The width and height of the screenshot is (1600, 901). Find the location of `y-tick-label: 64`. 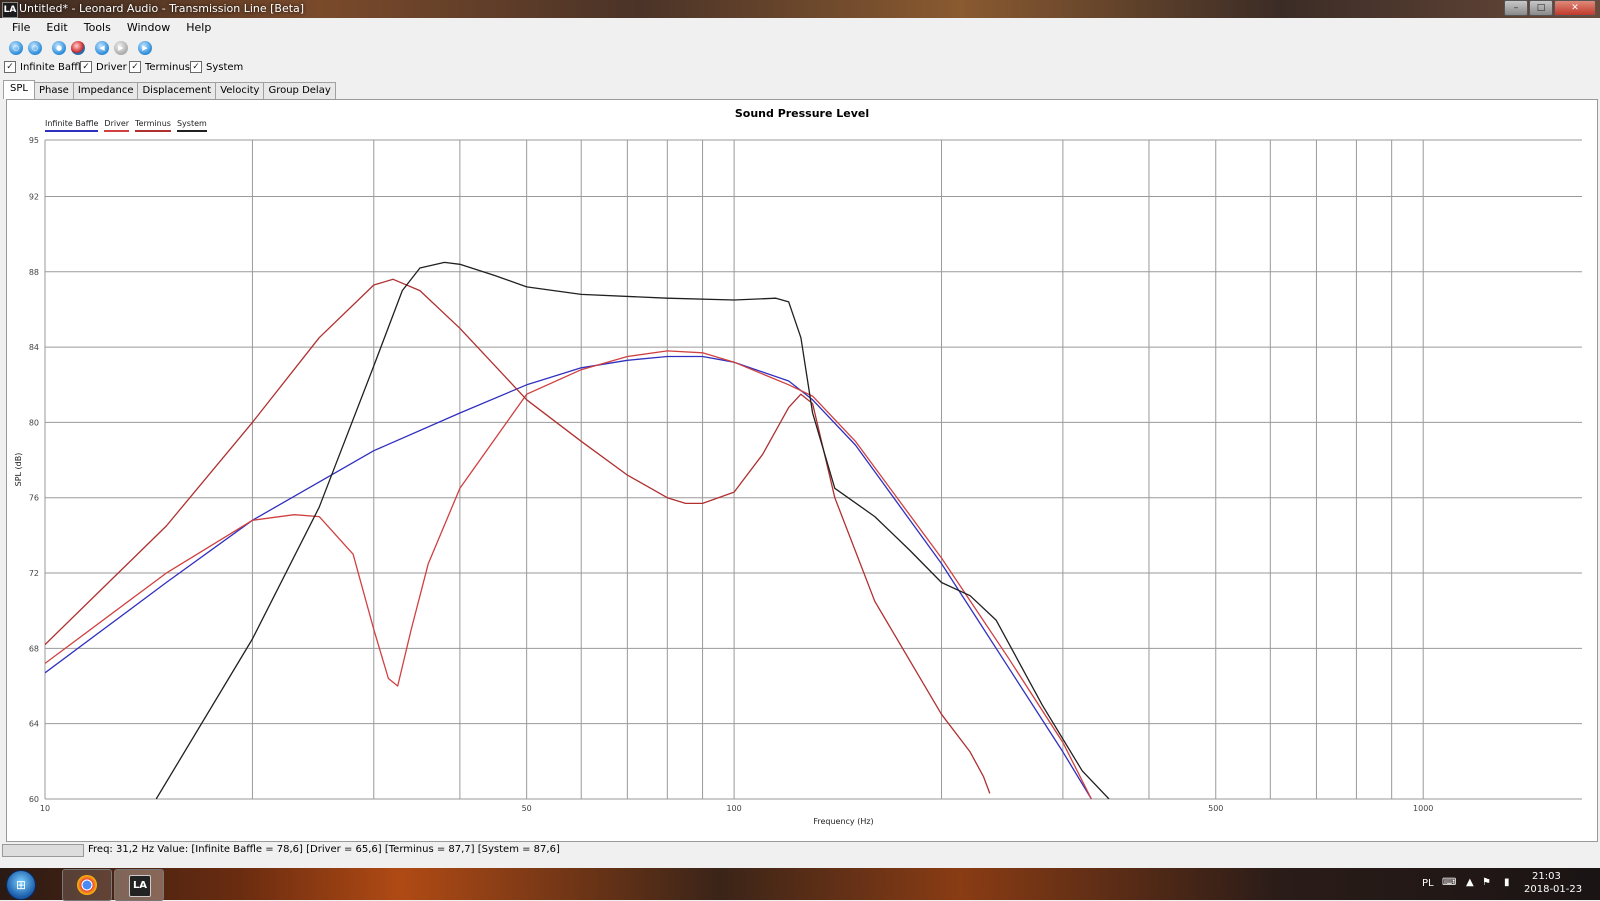

y-tick-label: 64 is located at coordinates (34, 724).